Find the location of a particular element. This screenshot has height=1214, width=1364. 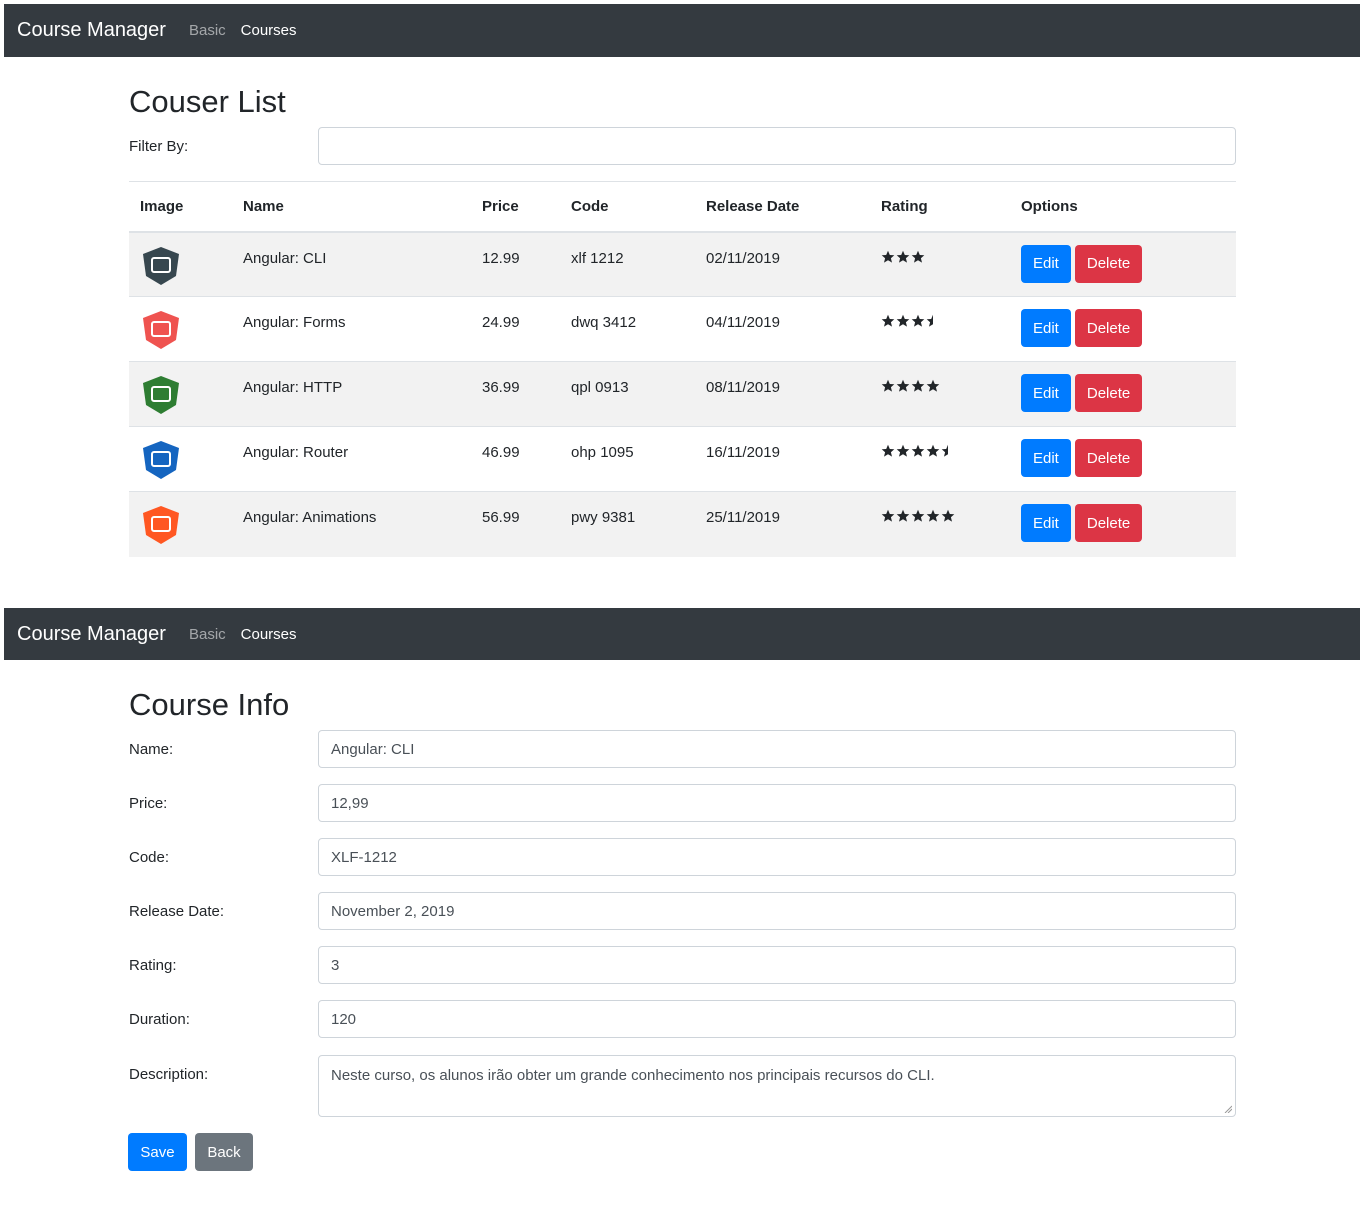

name-cell: Angular: HTTP is located at coordinates (351, 394).